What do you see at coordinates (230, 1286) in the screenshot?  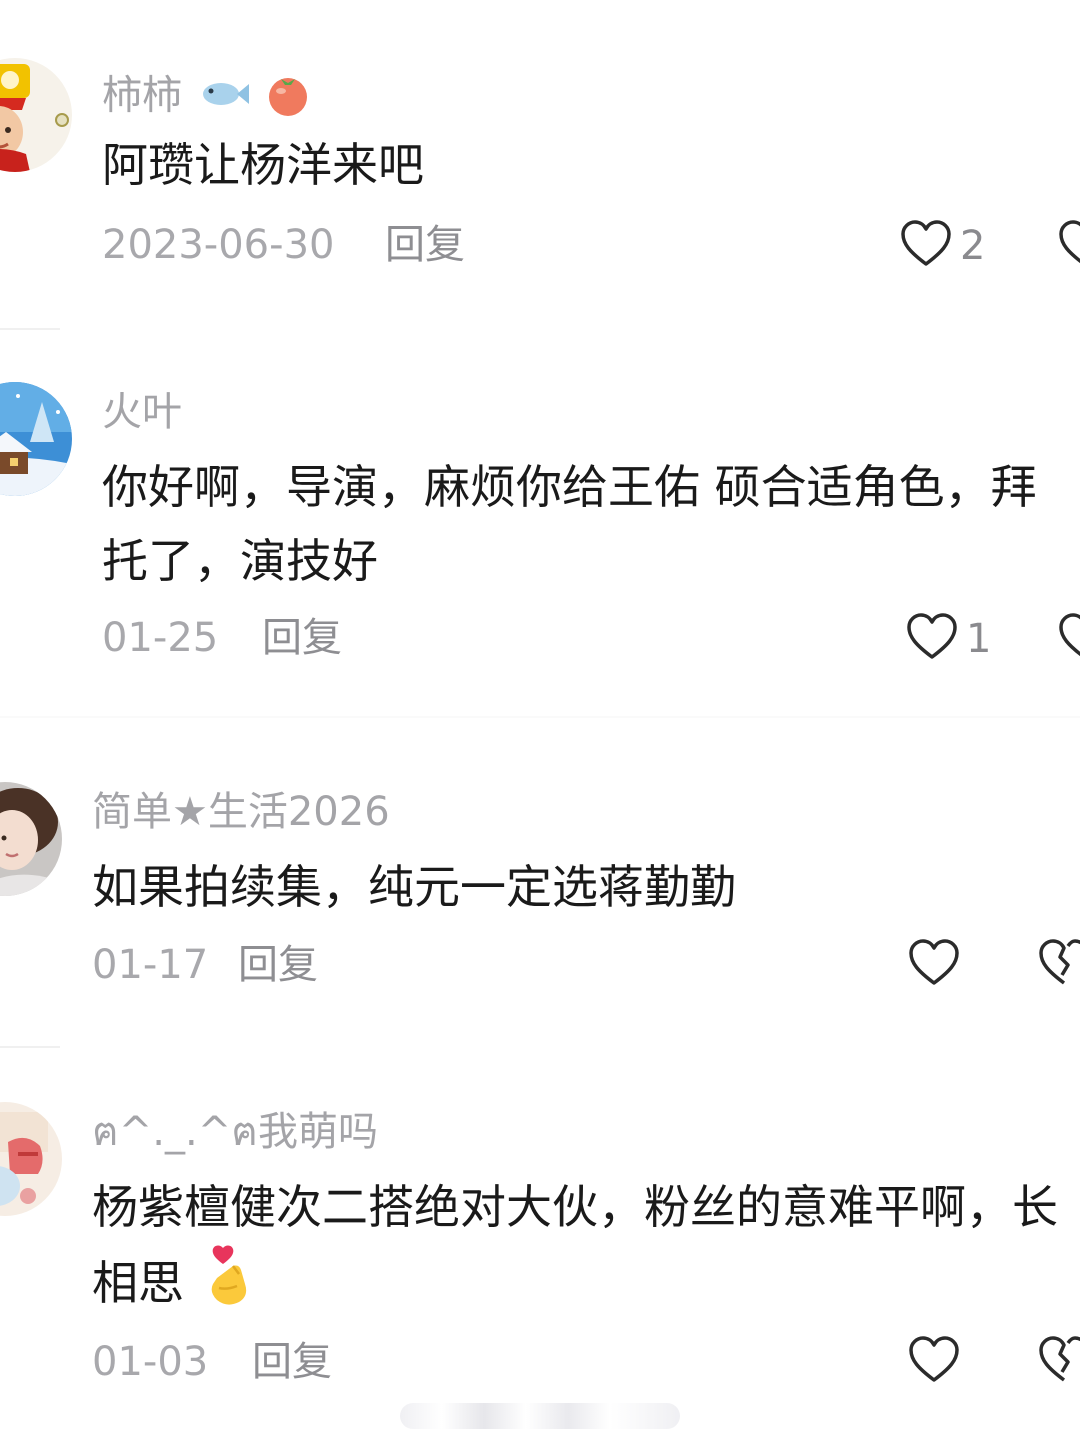 I see `finger-heart-emoji` at bounding box center [230, 1286].